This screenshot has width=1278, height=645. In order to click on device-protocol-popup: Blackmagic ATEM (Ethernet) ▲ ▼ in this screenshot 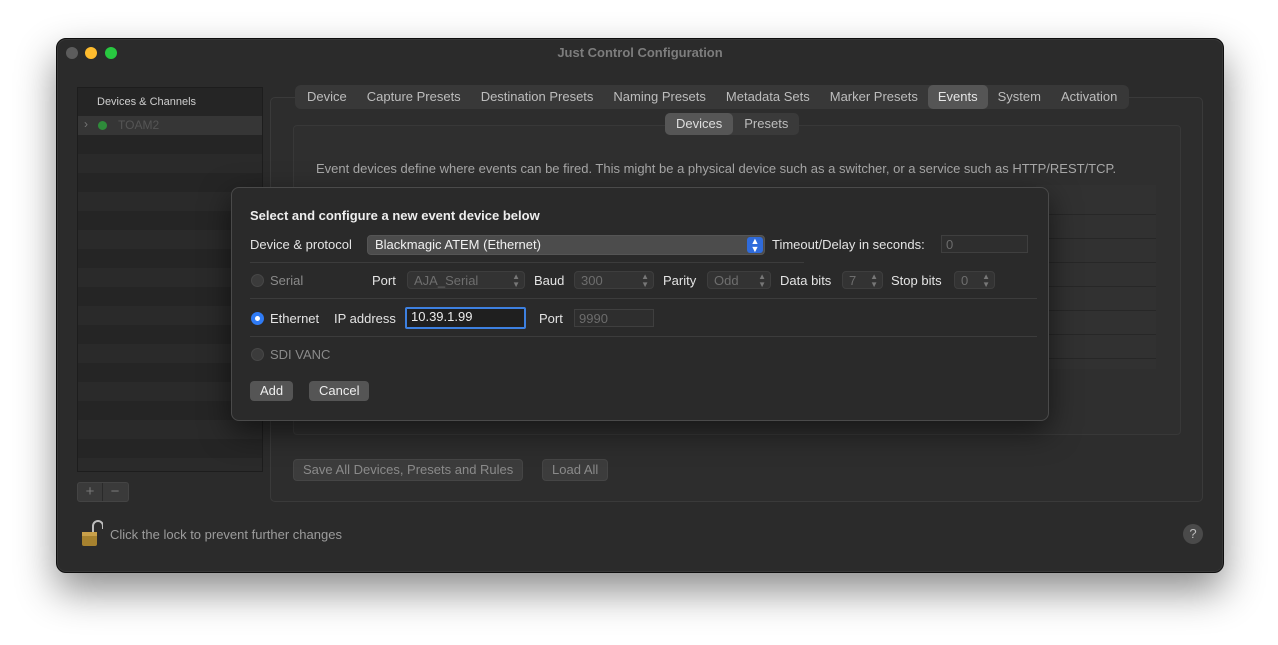, I will do `click(566, 245)`.